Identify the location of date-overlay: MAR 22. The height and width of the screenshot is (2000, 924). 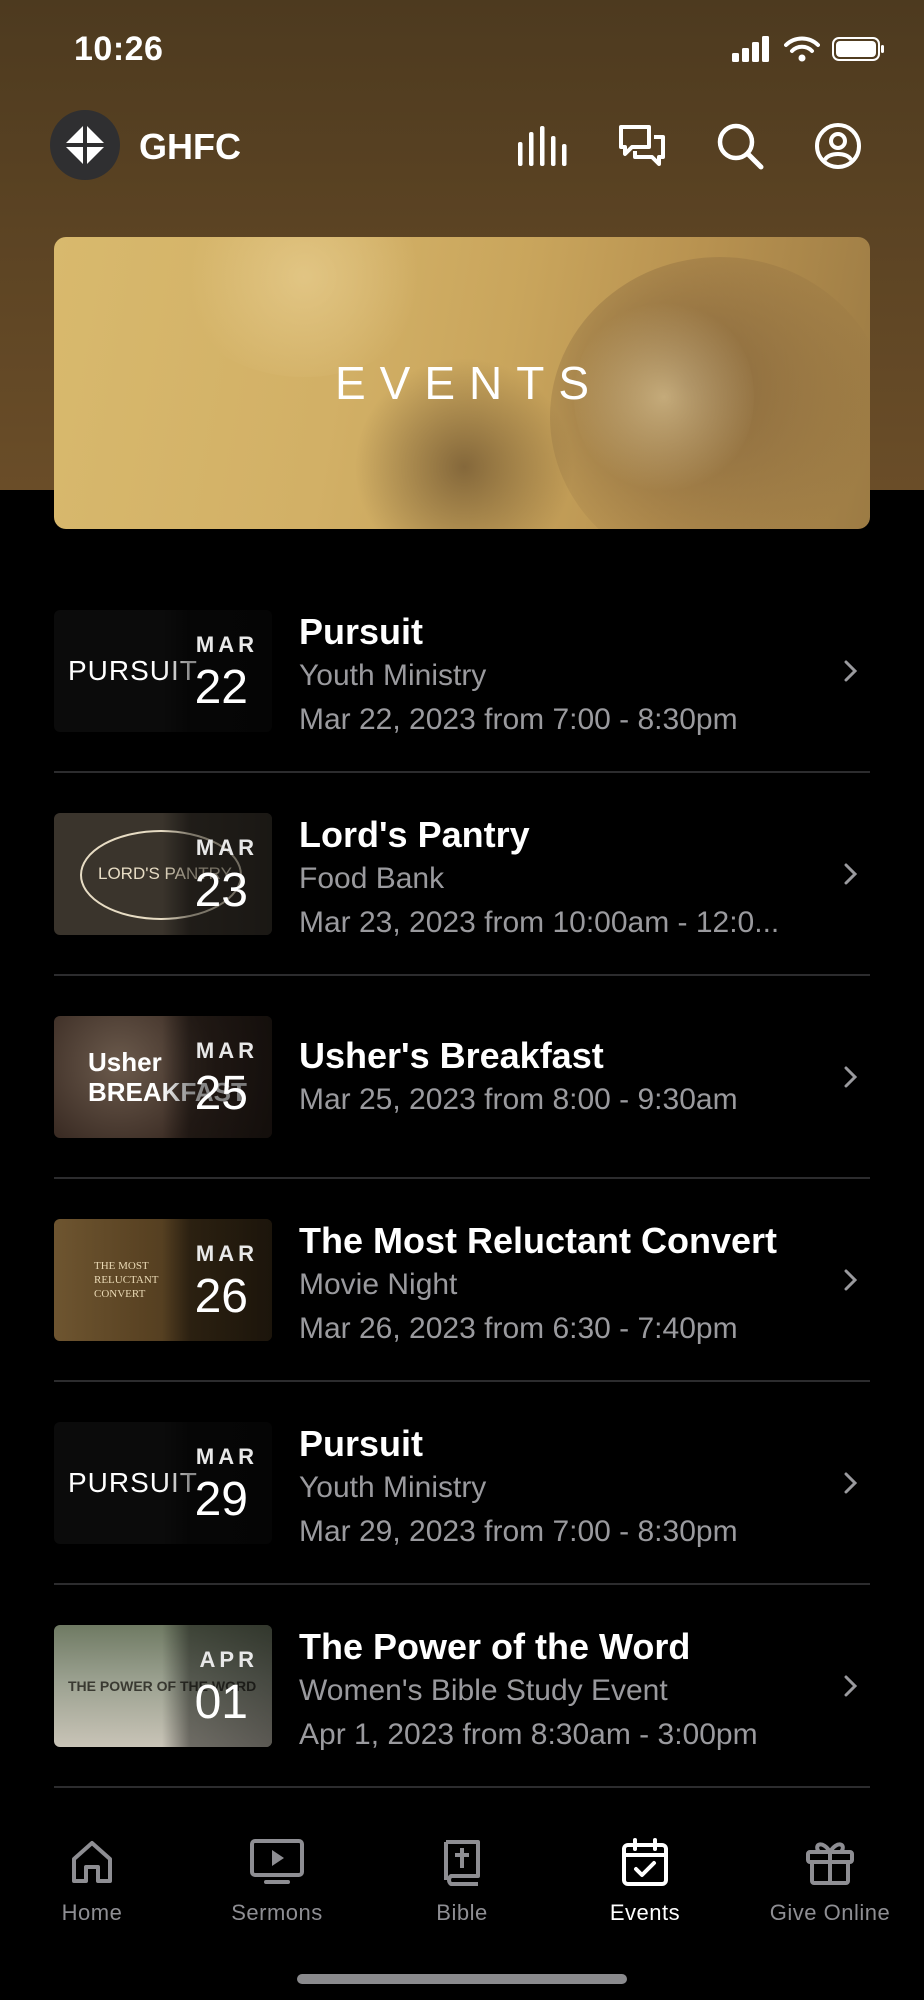
(217, 671).